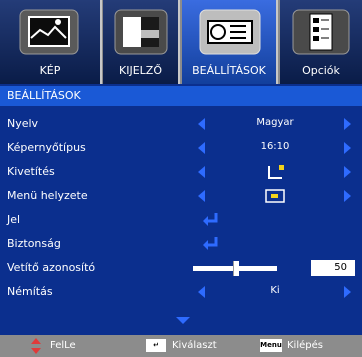 This screenshot has height=357, width=362. What do you see at coordinates (229, 70) in the screenshot?
I see `tab-beallitasok-label: BEÁLLÍTÁSOK` at bounding box center [229, 70].